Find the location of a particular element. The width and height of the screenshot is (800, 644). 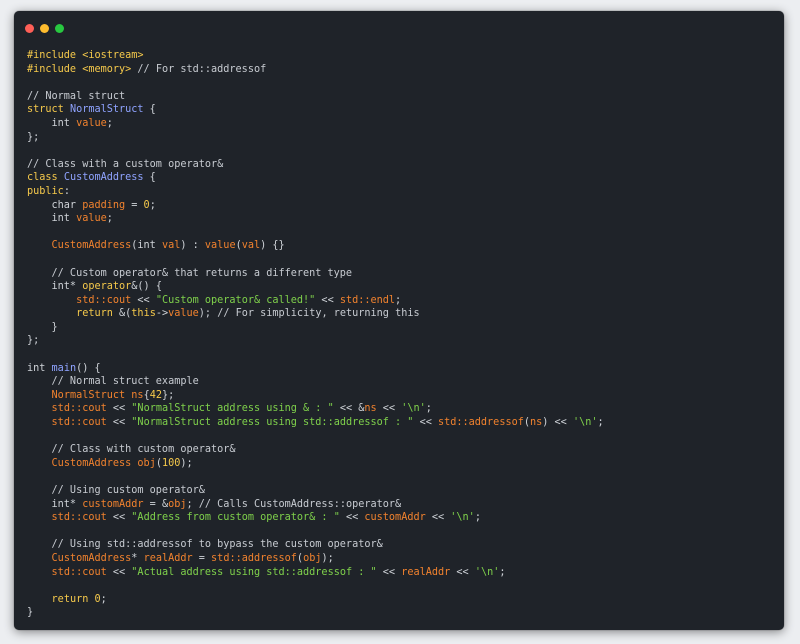

code-line: class CustomAddress { is located at coordinates (315, 178).